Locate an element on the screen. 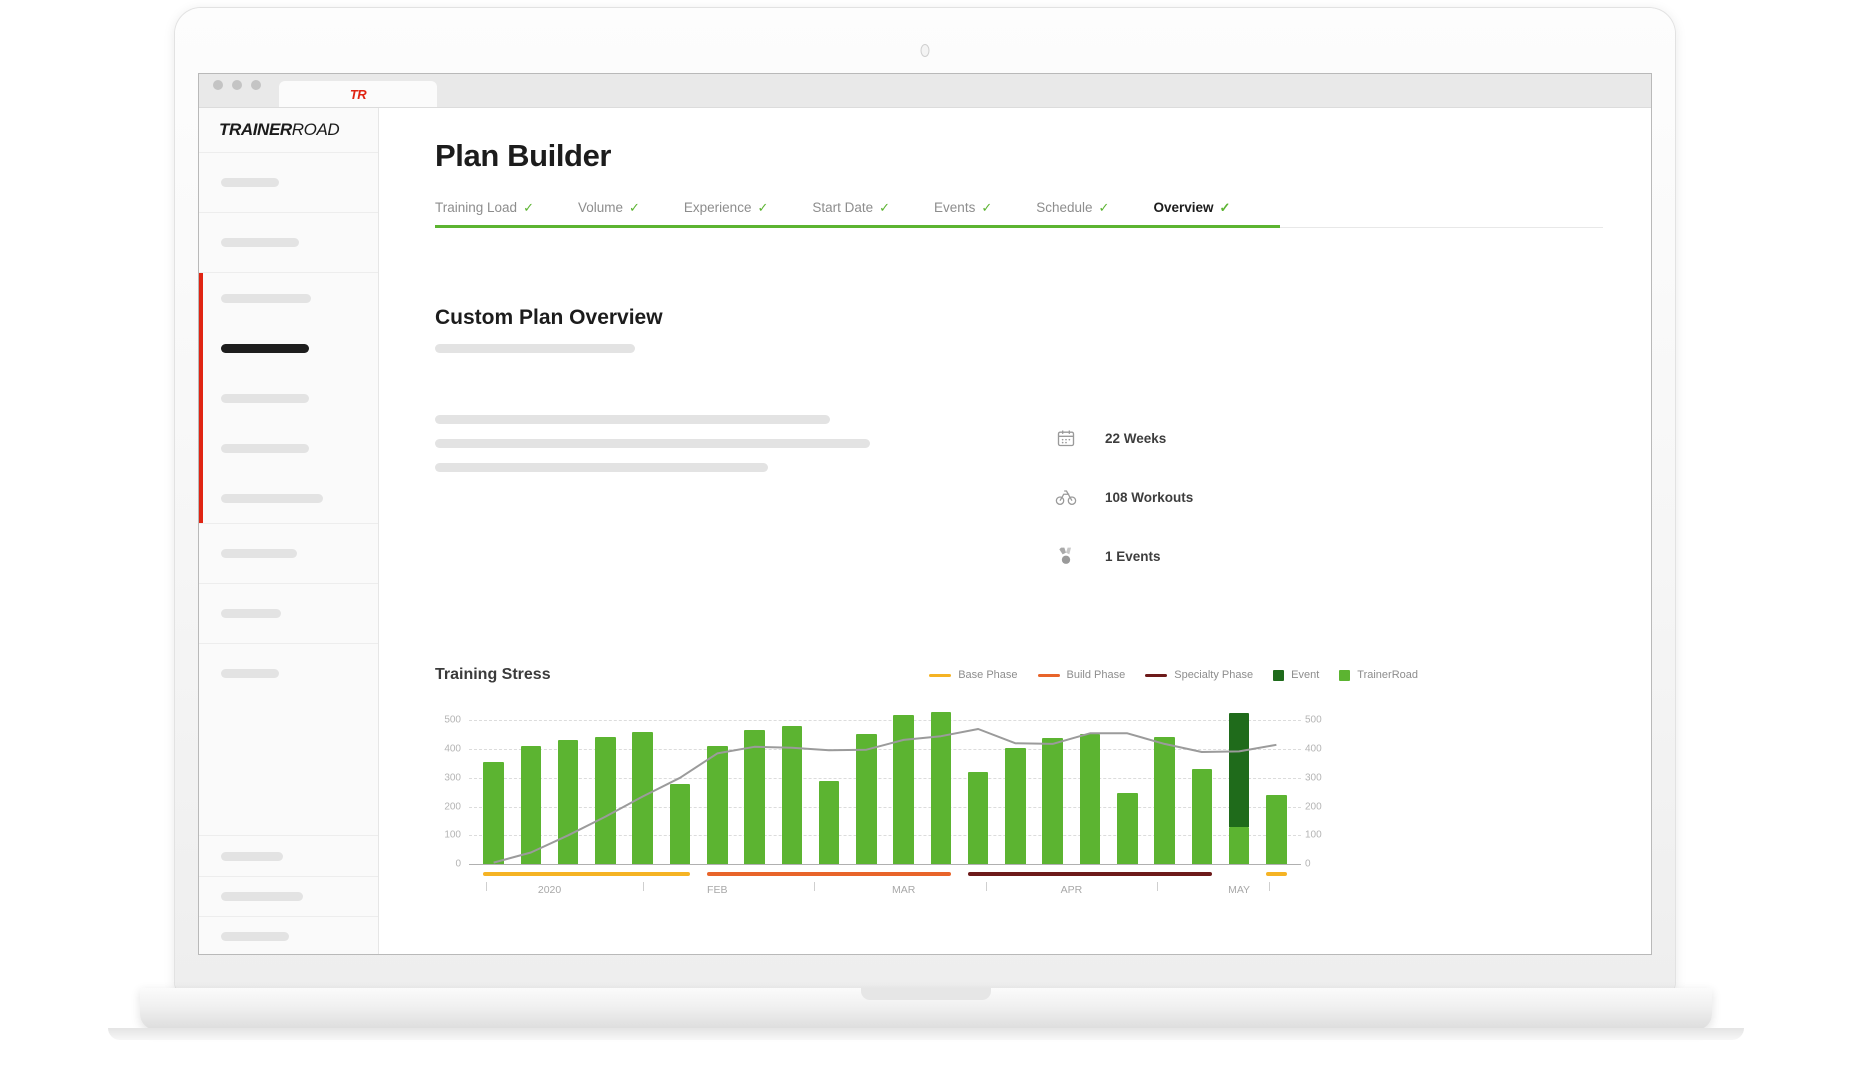 This screenshot has width=1852, height=1077. bicycle-icon is located at coordinates (1066, 497).